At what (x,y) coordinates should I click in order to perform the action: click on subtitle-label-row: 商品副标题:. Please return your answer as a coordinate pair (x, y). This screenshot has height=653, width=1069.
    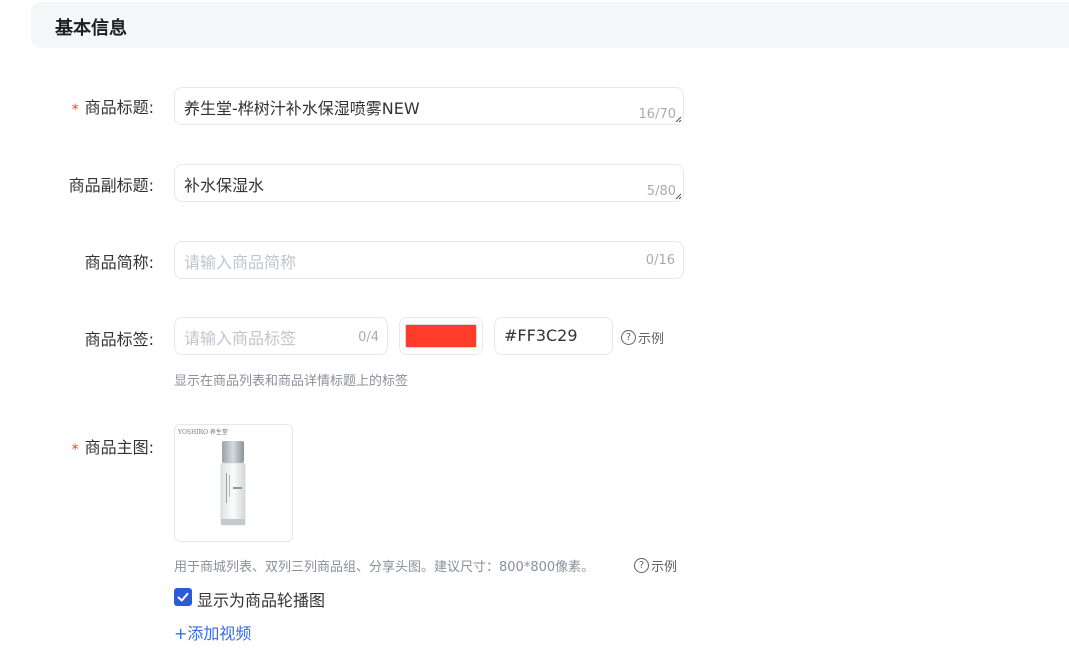
    Looking at the image, I should click on (111, 184).